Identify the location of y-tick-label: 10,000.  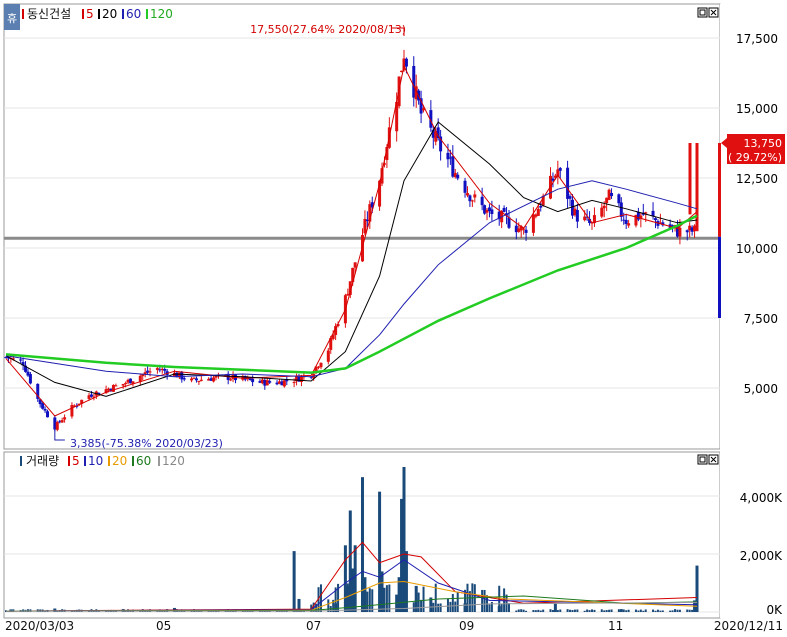
(757, 249).